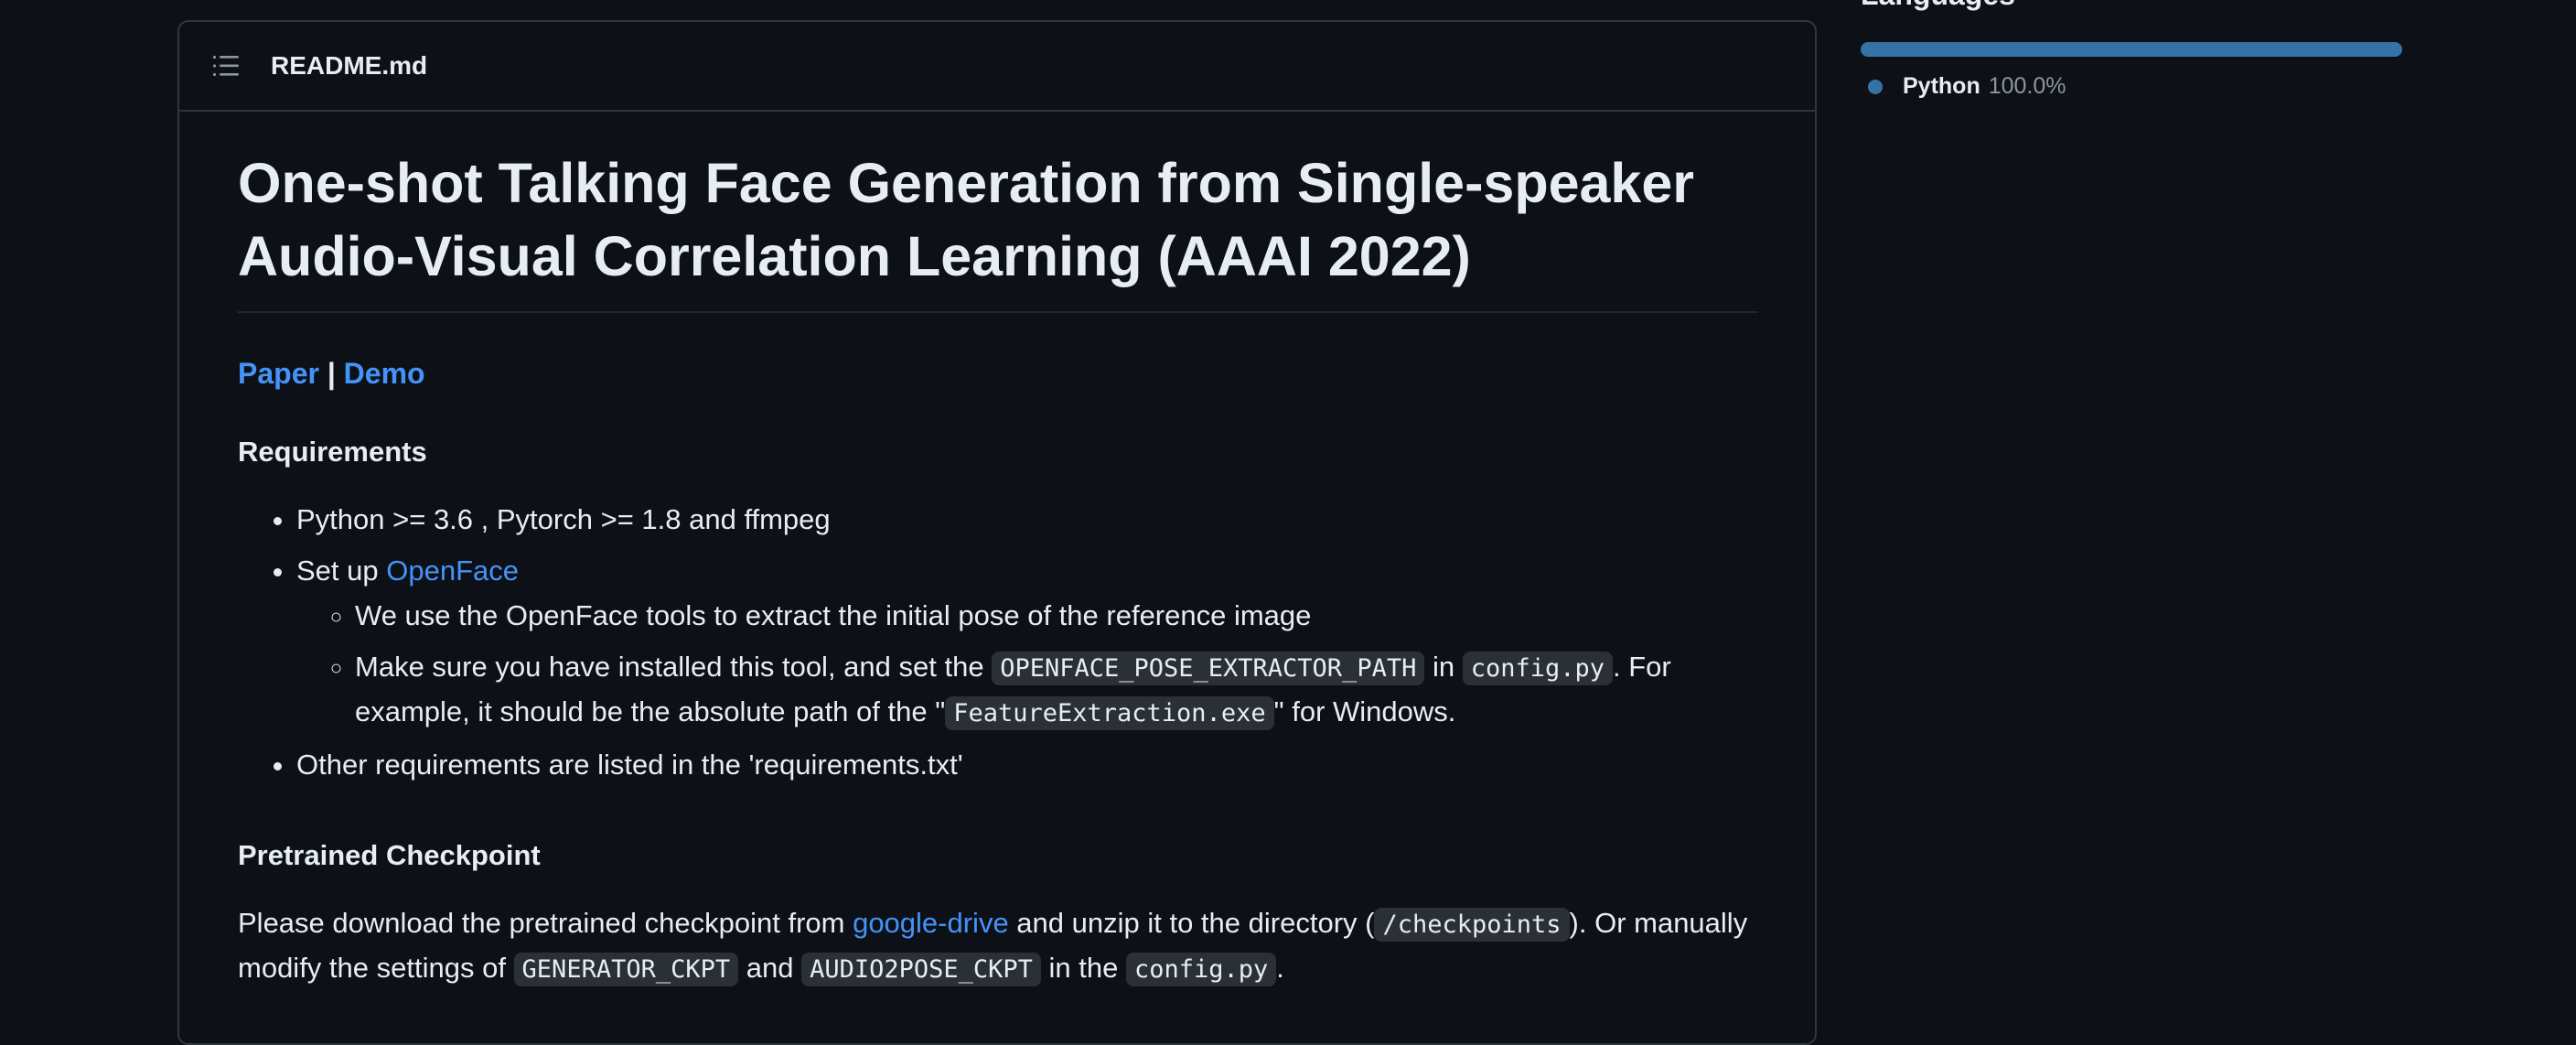 This screenshot has width=2576, height=1045. Describe the element at coordinates (2132, 50) in the screenshot. I see `language-bar` at that location.